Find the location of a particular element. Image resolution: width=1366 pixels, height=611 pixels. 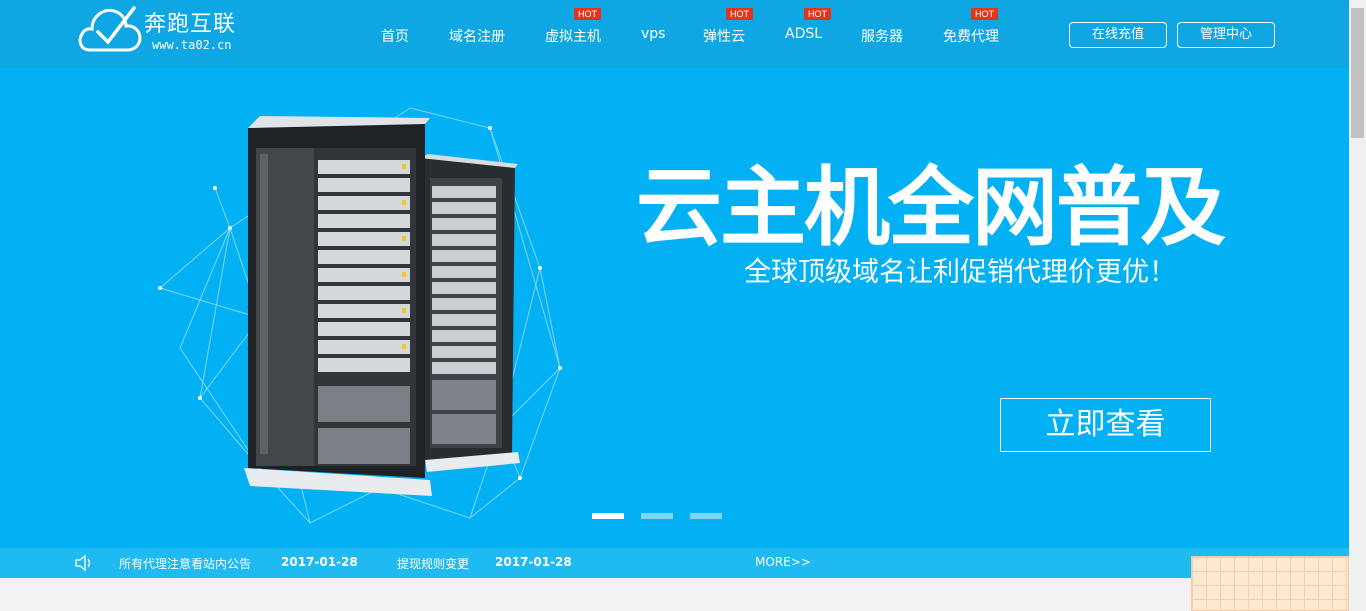

notice-item-title: 提现规则变更 is located at coordinates (433, 563).